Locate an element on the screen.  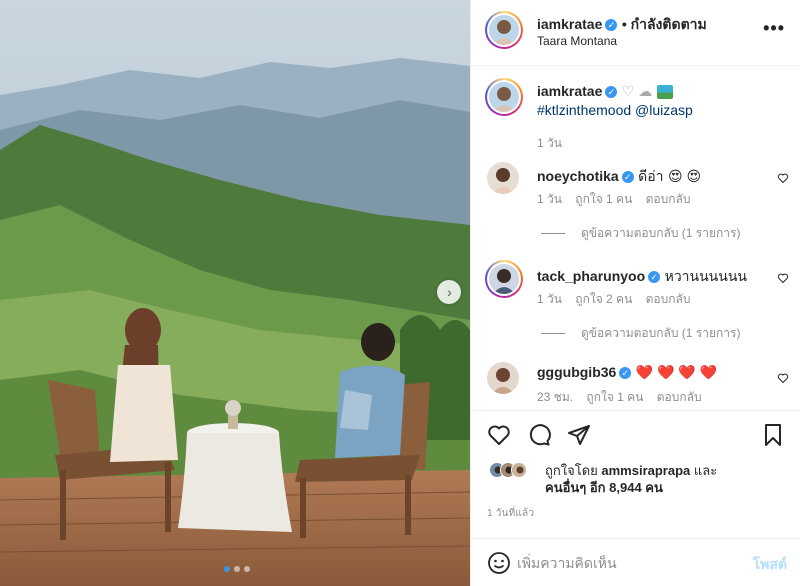
add-comment-bar: โพสต์ is located at coordinates (635, 562).